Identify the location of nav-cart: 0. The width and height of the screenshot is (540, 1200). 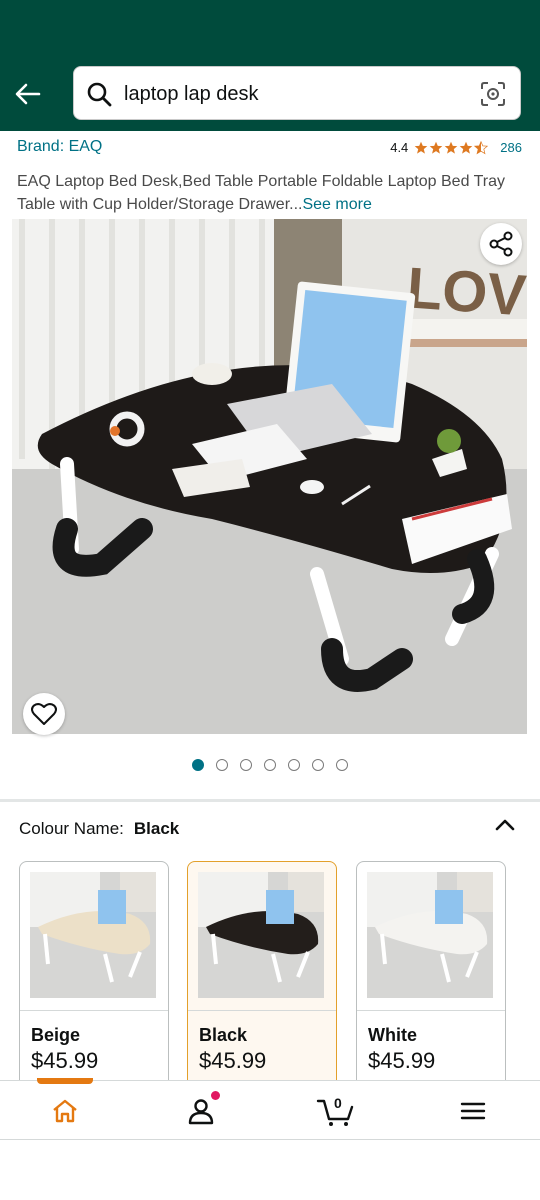
(336, 1111).